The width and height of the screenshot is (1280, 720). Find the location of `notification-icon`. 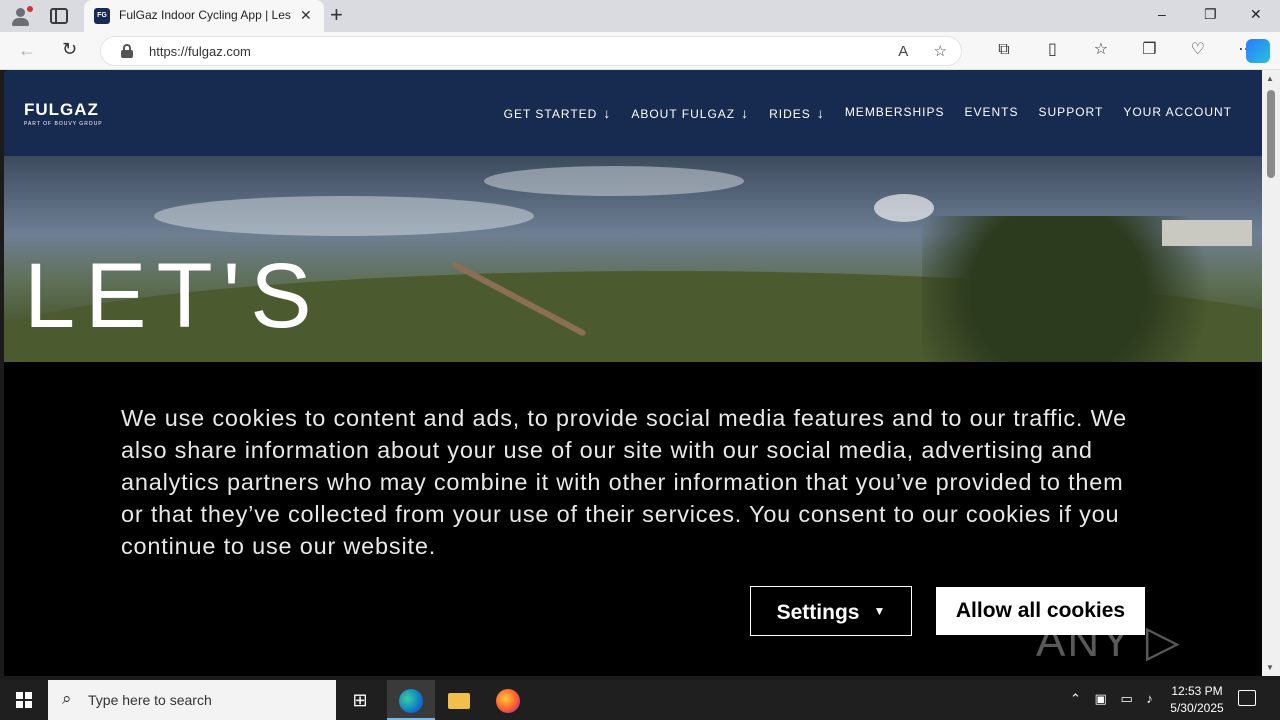

notification-icon is located at coordinates (1247, 698).